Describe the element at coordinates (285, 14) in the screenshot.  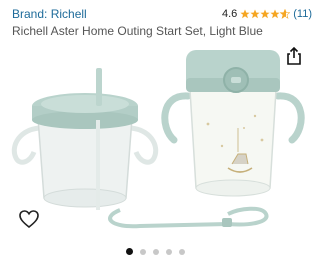
I see `star-half-icon` at that location.